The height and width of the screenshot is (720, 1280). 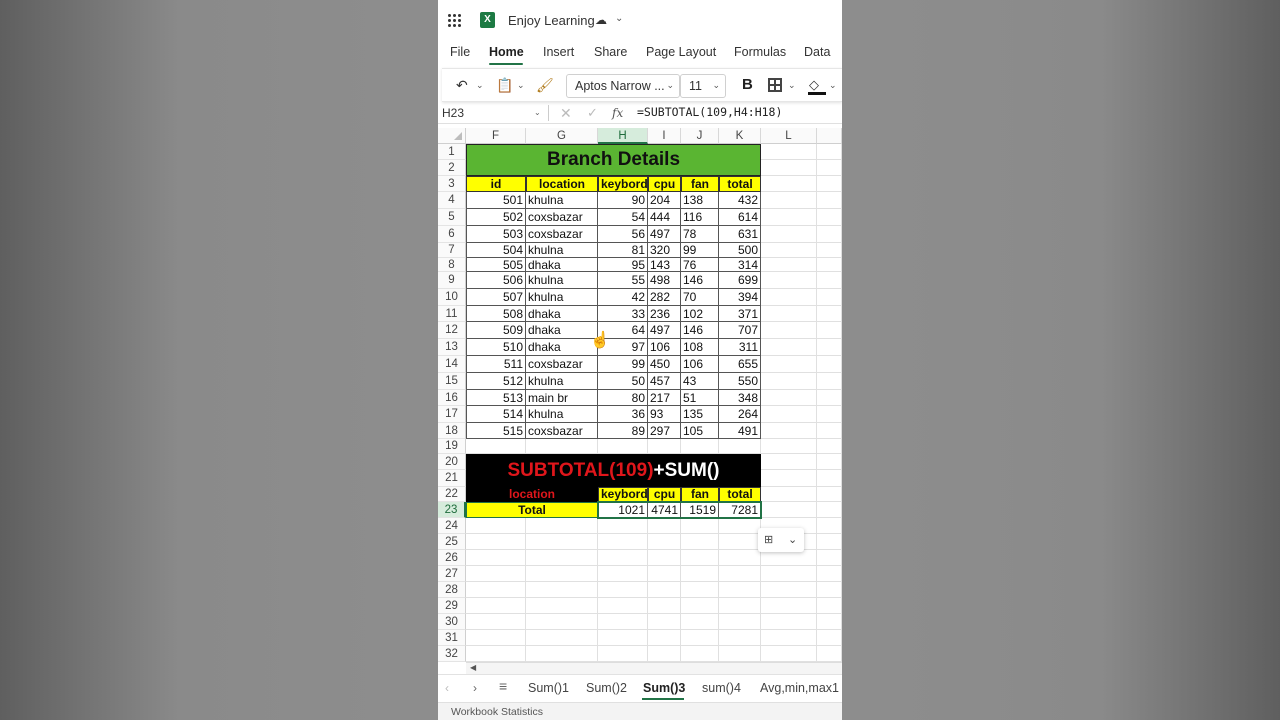 What do you see at coordinates (664, 200) in the screenshot?
I see `table-cell: 204` at bounding box center [664, 200].